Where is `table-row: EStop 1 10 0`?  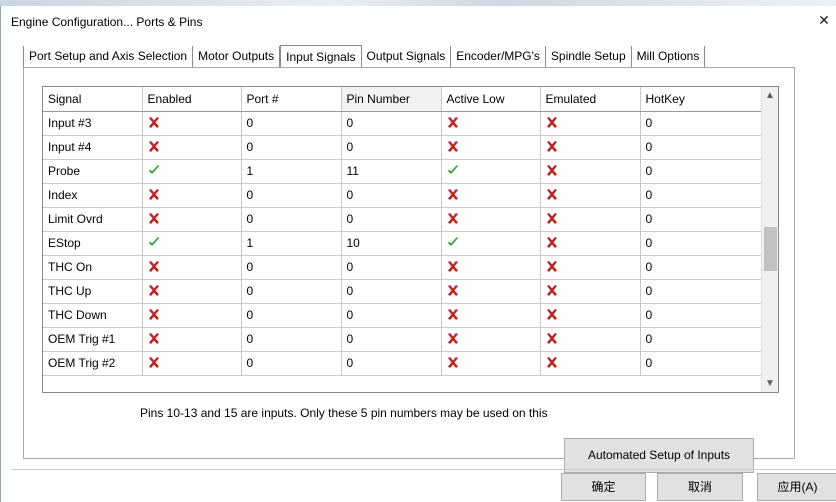 table-row: EStop 1 10 0 is located at coordinates (403, 243).